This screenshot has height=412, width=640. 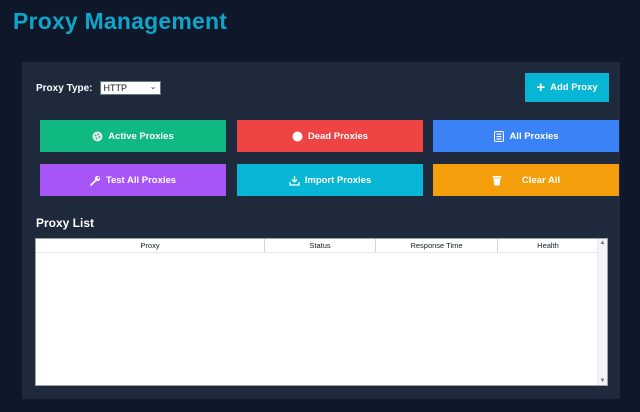 I want to click on column-header-proxy: Proxy, so click(x=150, y=245).